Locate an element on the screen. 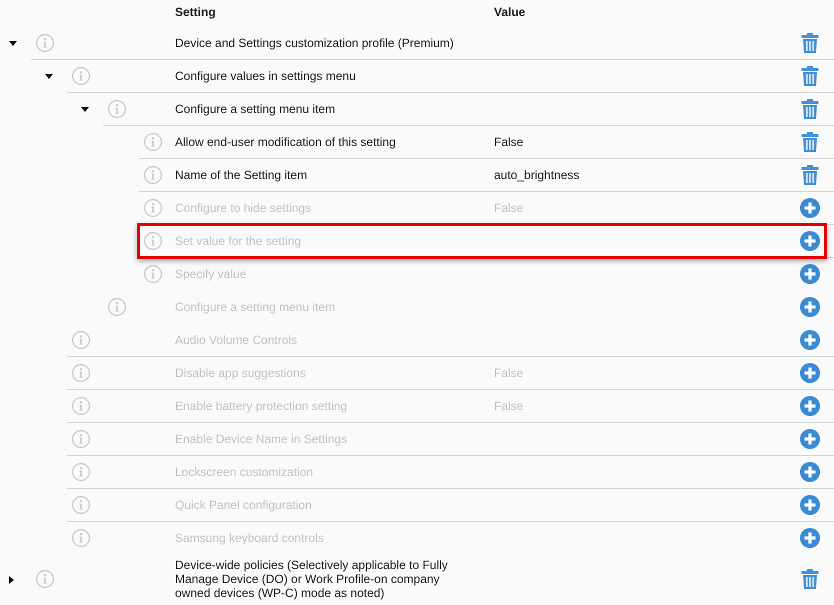  setting-label: Enable Device Name in Settings is located at coordinates (261, 439).